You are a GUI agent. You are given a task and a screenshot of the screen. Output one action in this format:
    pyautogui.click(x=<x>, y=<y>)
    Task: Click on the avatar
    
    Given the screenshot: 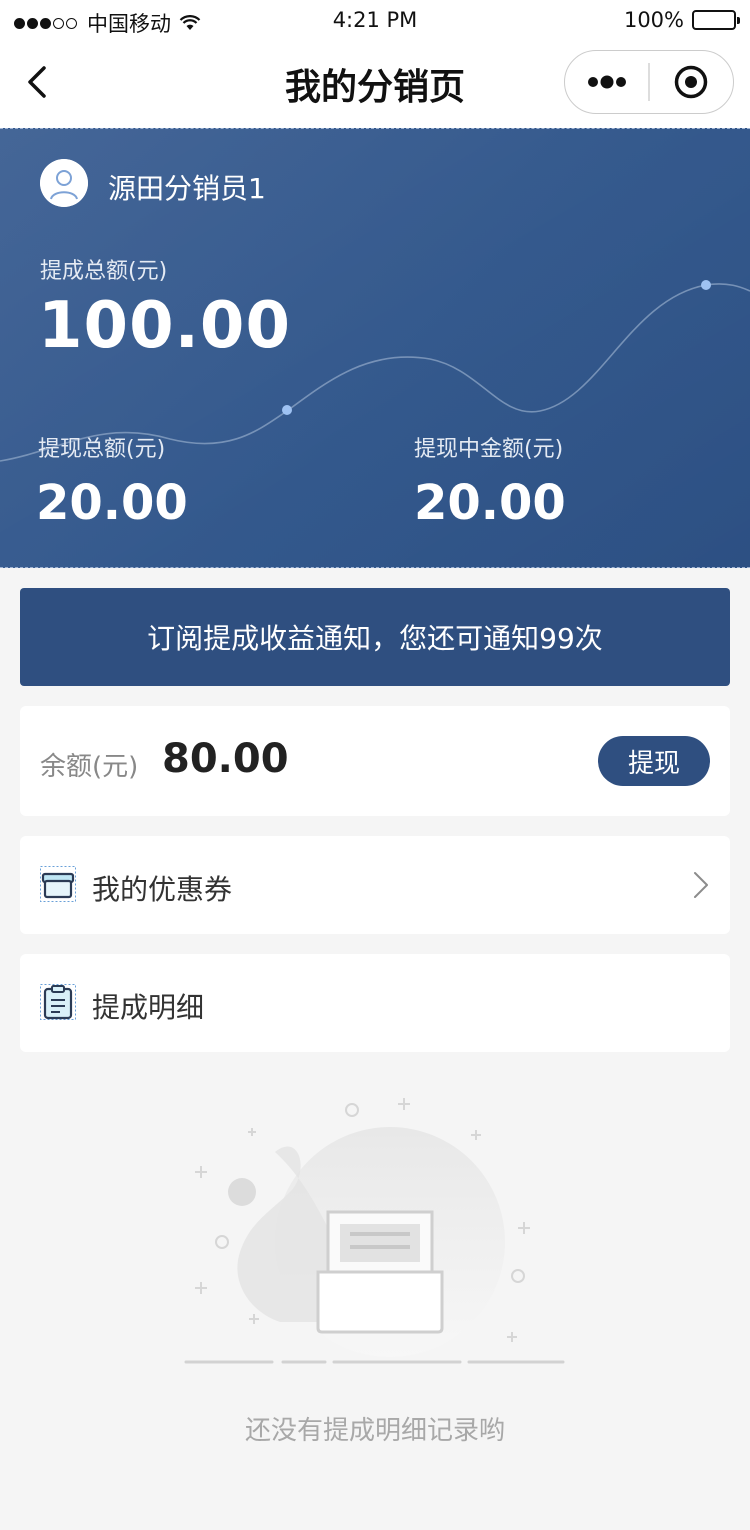 What is the action you would take?
    pyautogui.click(x=64, y=183)
    